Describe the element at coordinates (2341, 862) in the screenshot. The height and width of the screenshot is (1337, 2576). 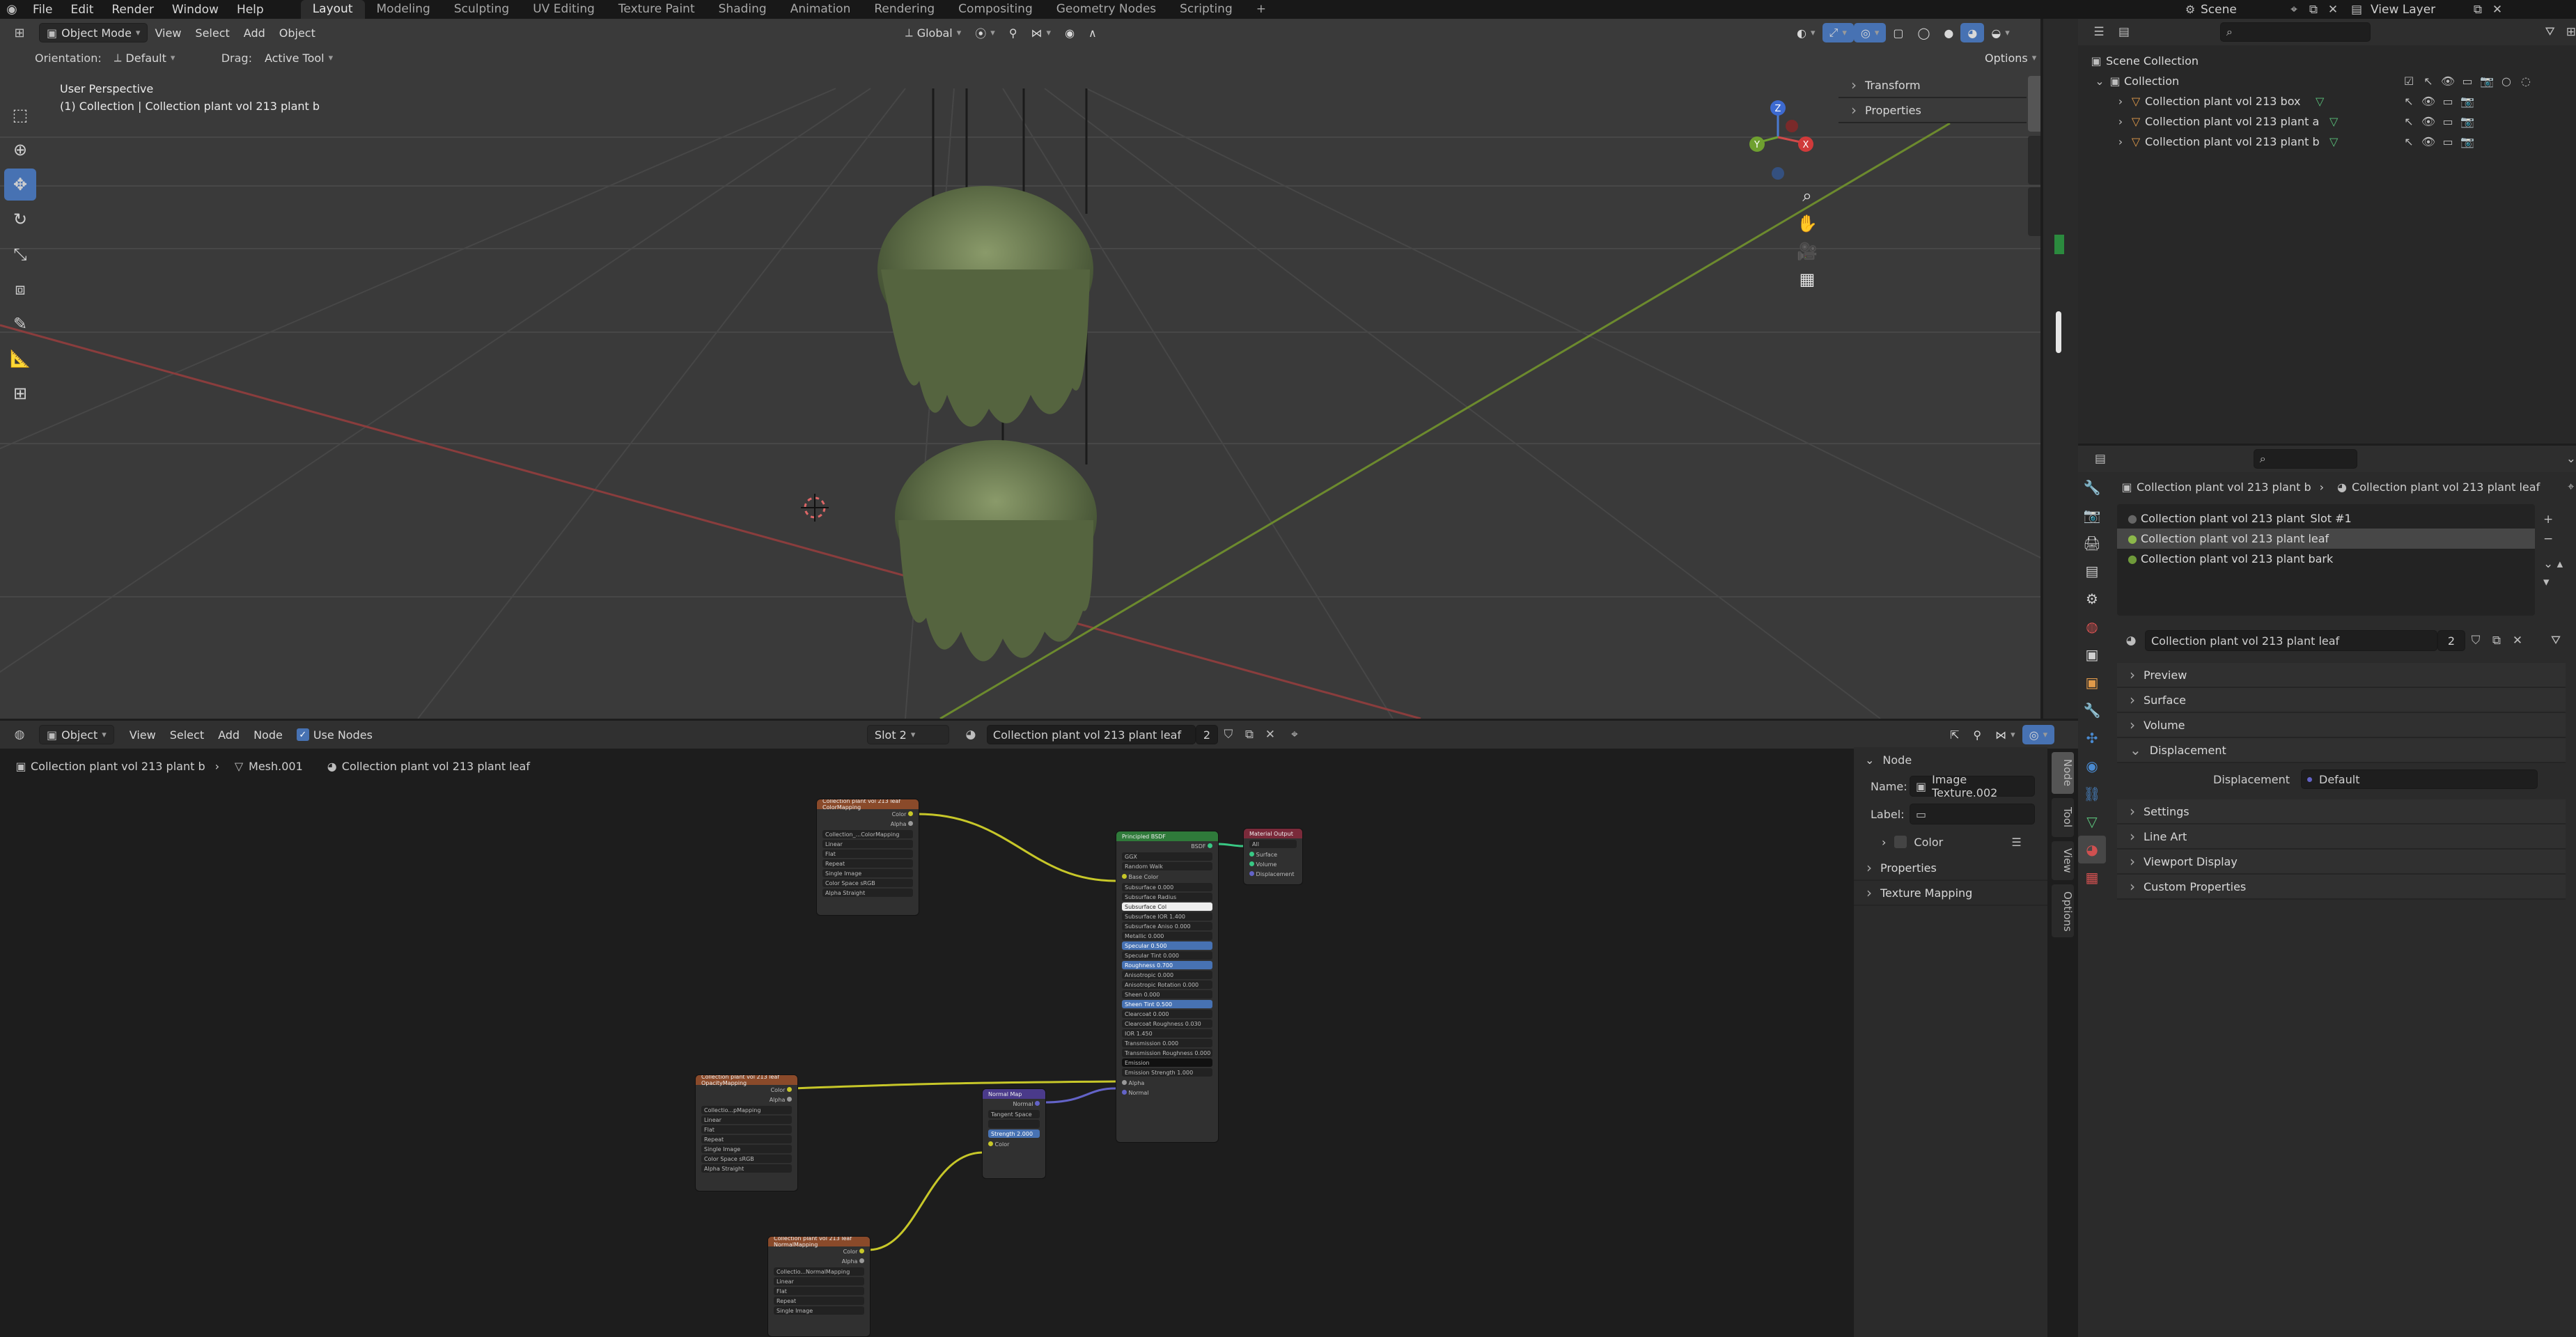
I see `panel-viewport-display: Viewport Display` at that location.